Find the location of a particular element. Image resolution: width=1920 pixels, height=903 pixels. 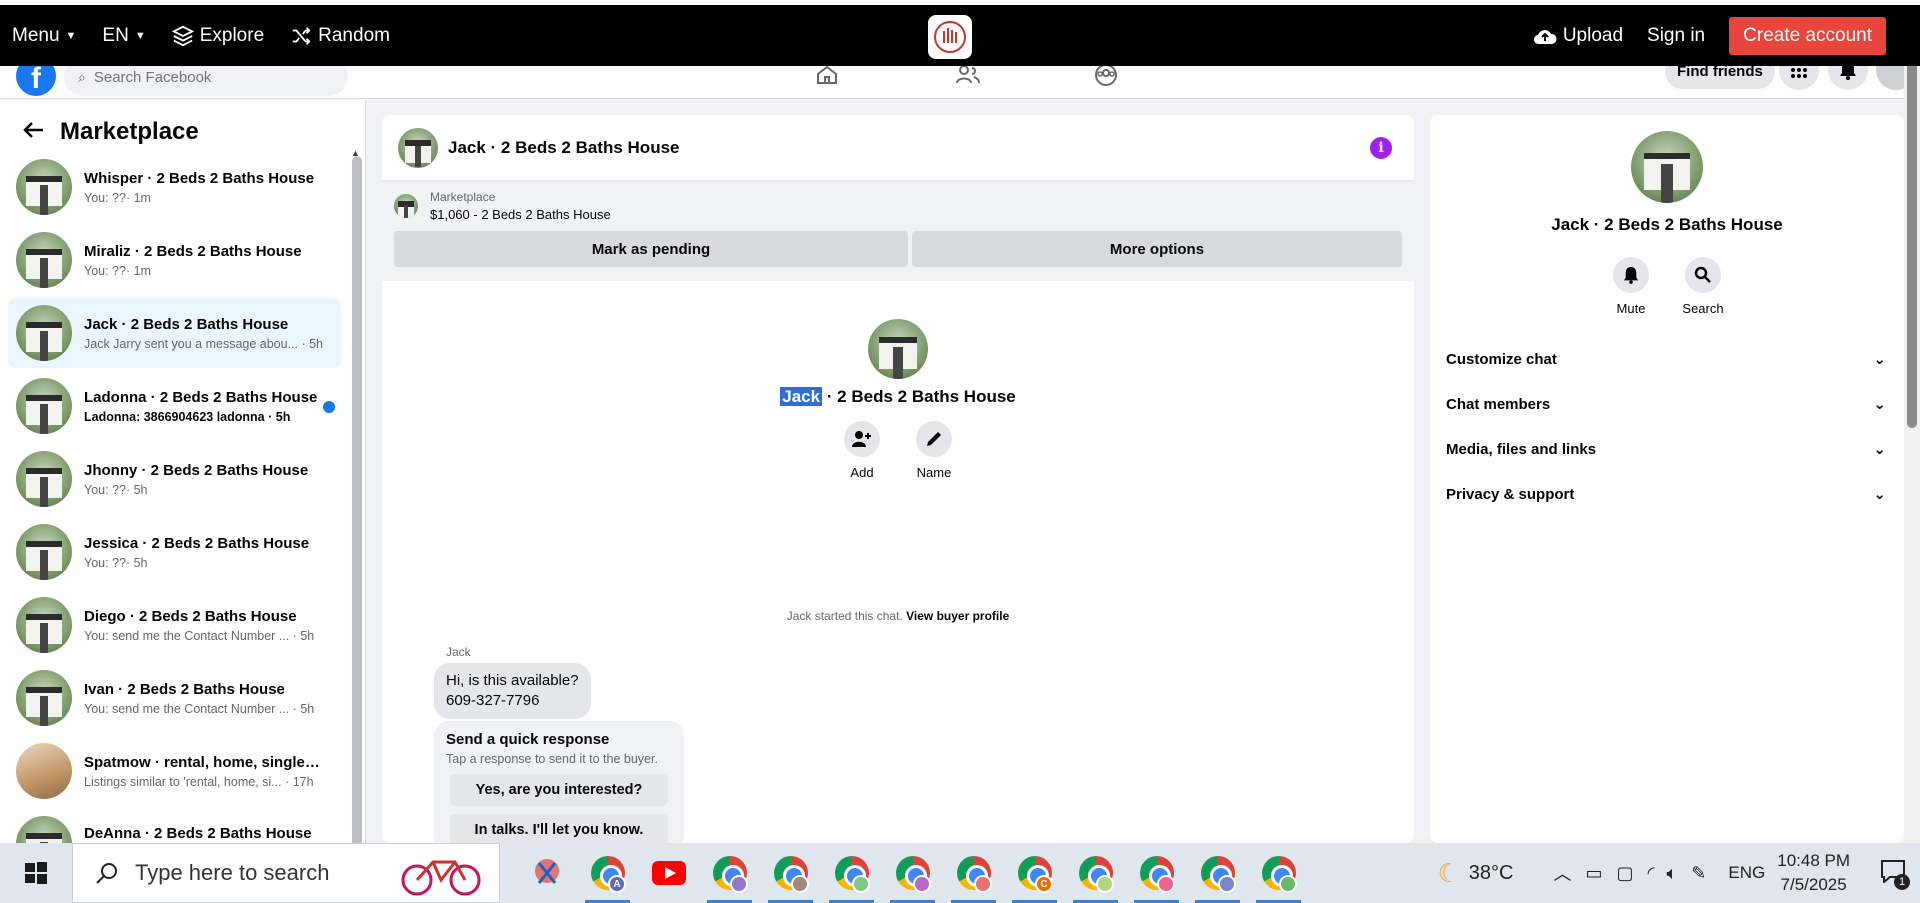

media-files-links-section: Media, files and links ⌄ is located at coordinates (1666, 449).